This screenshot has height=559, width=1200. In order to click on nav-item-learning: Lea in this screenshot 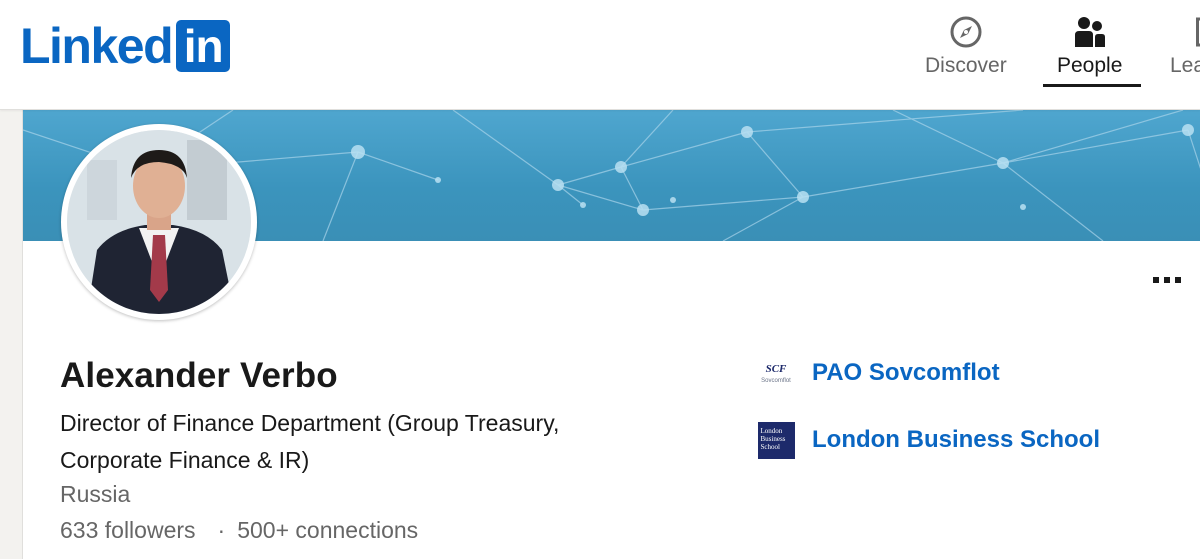, I will do `click(1185, 51)`.